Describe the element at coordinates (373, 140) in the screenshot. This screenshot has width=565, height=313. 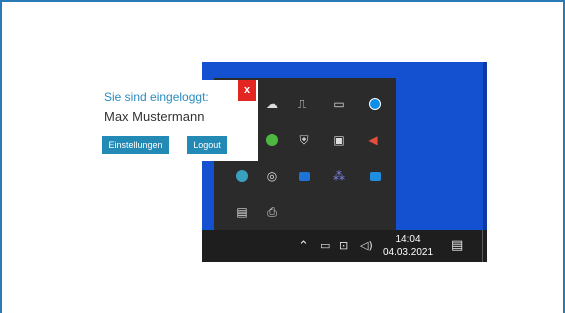
I see `speaker-icon: ◀` at that location.